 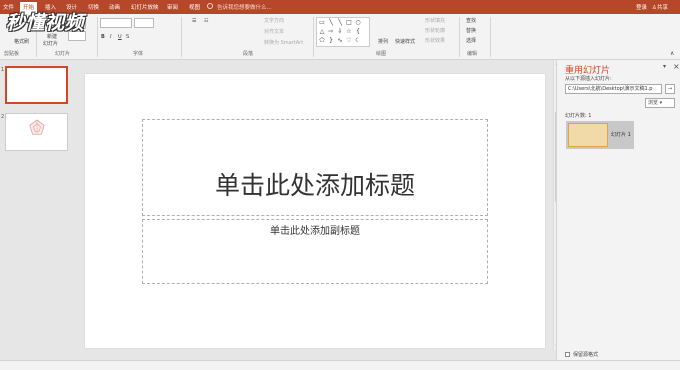 What do you see at coordinates (314, 185) in the screenshot?
I see `title-placeholder-text: 单击此处添加标题` at bounding box center [314, 185].